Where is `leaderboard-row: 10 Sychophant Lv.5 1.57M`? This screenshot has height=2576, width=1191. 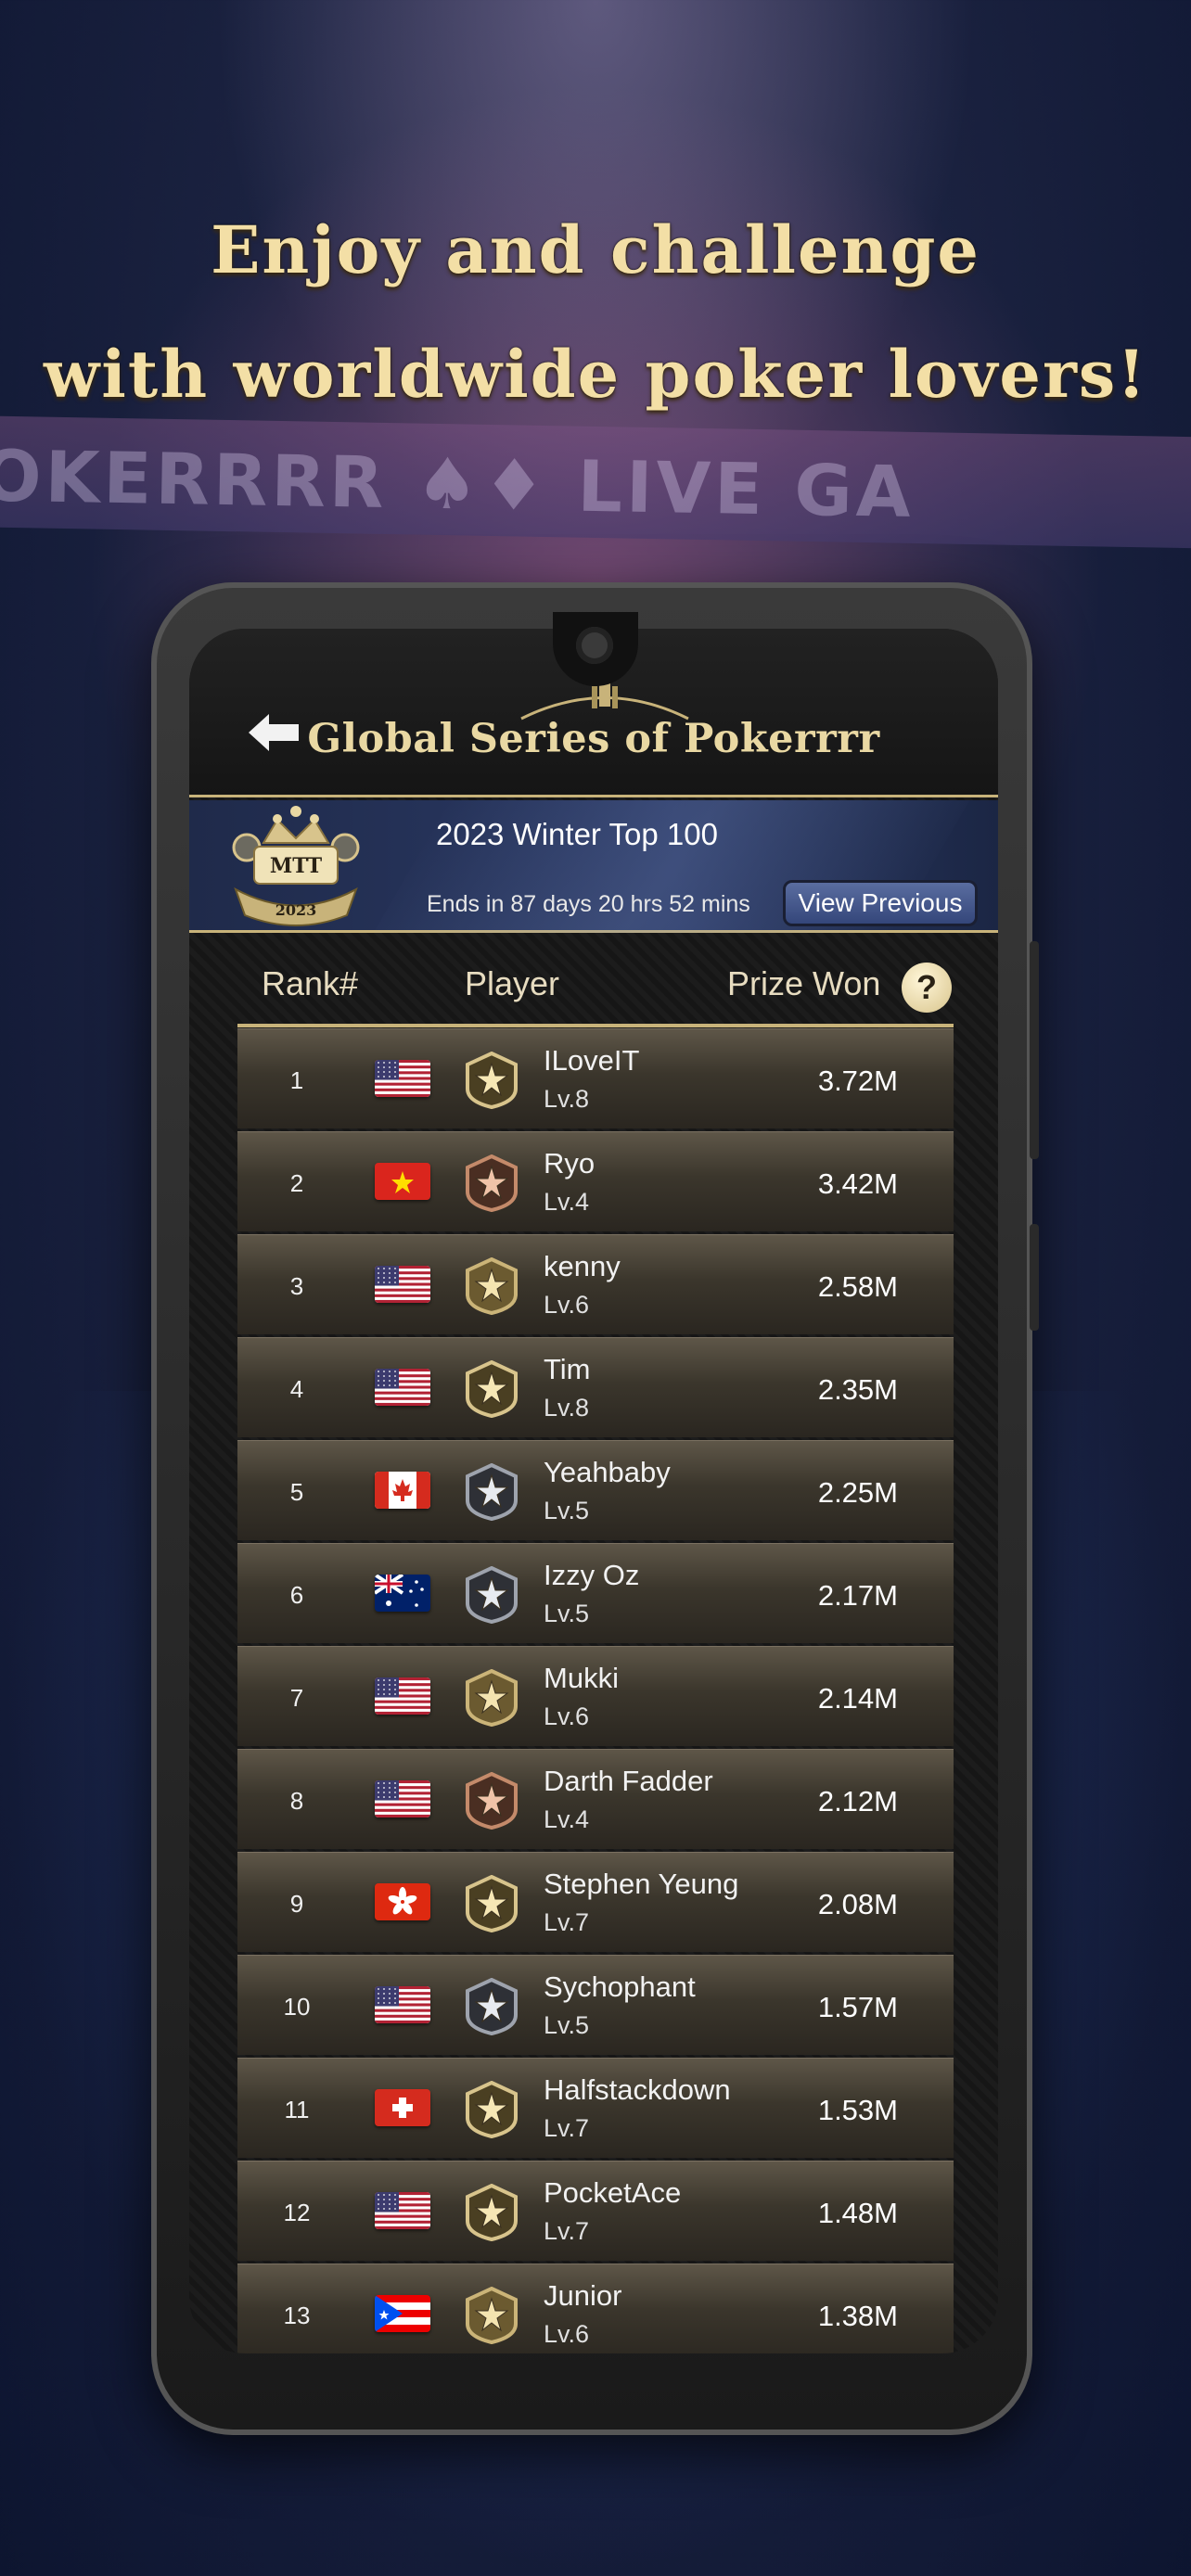 leaderboard-row: 10 Sychophant Lv.5 1.57M is located at coordinates (595, 2005).